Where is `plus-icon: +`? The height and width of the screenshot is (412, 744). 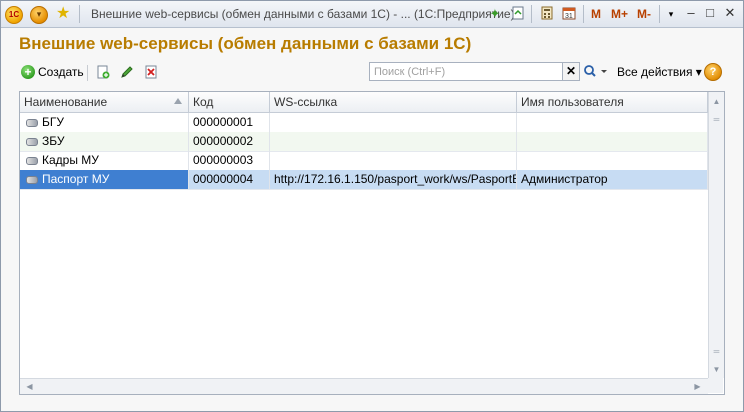
plus-icon: + is located at coordinates (28, 72).